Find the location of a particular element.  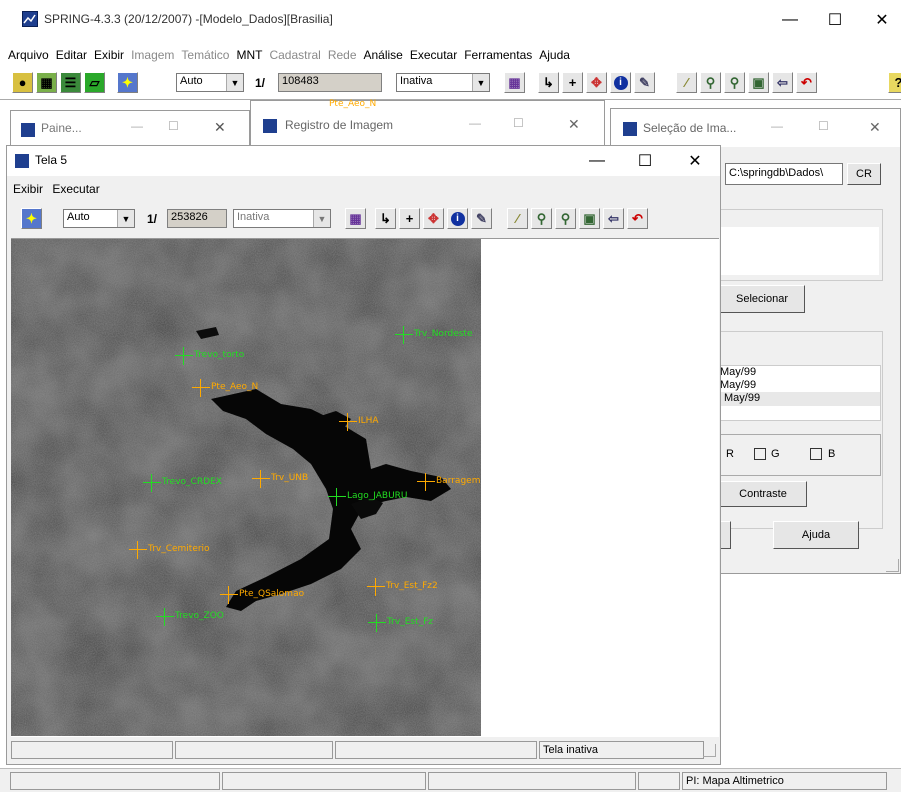

app-icon is located at coordinates (270, 126).